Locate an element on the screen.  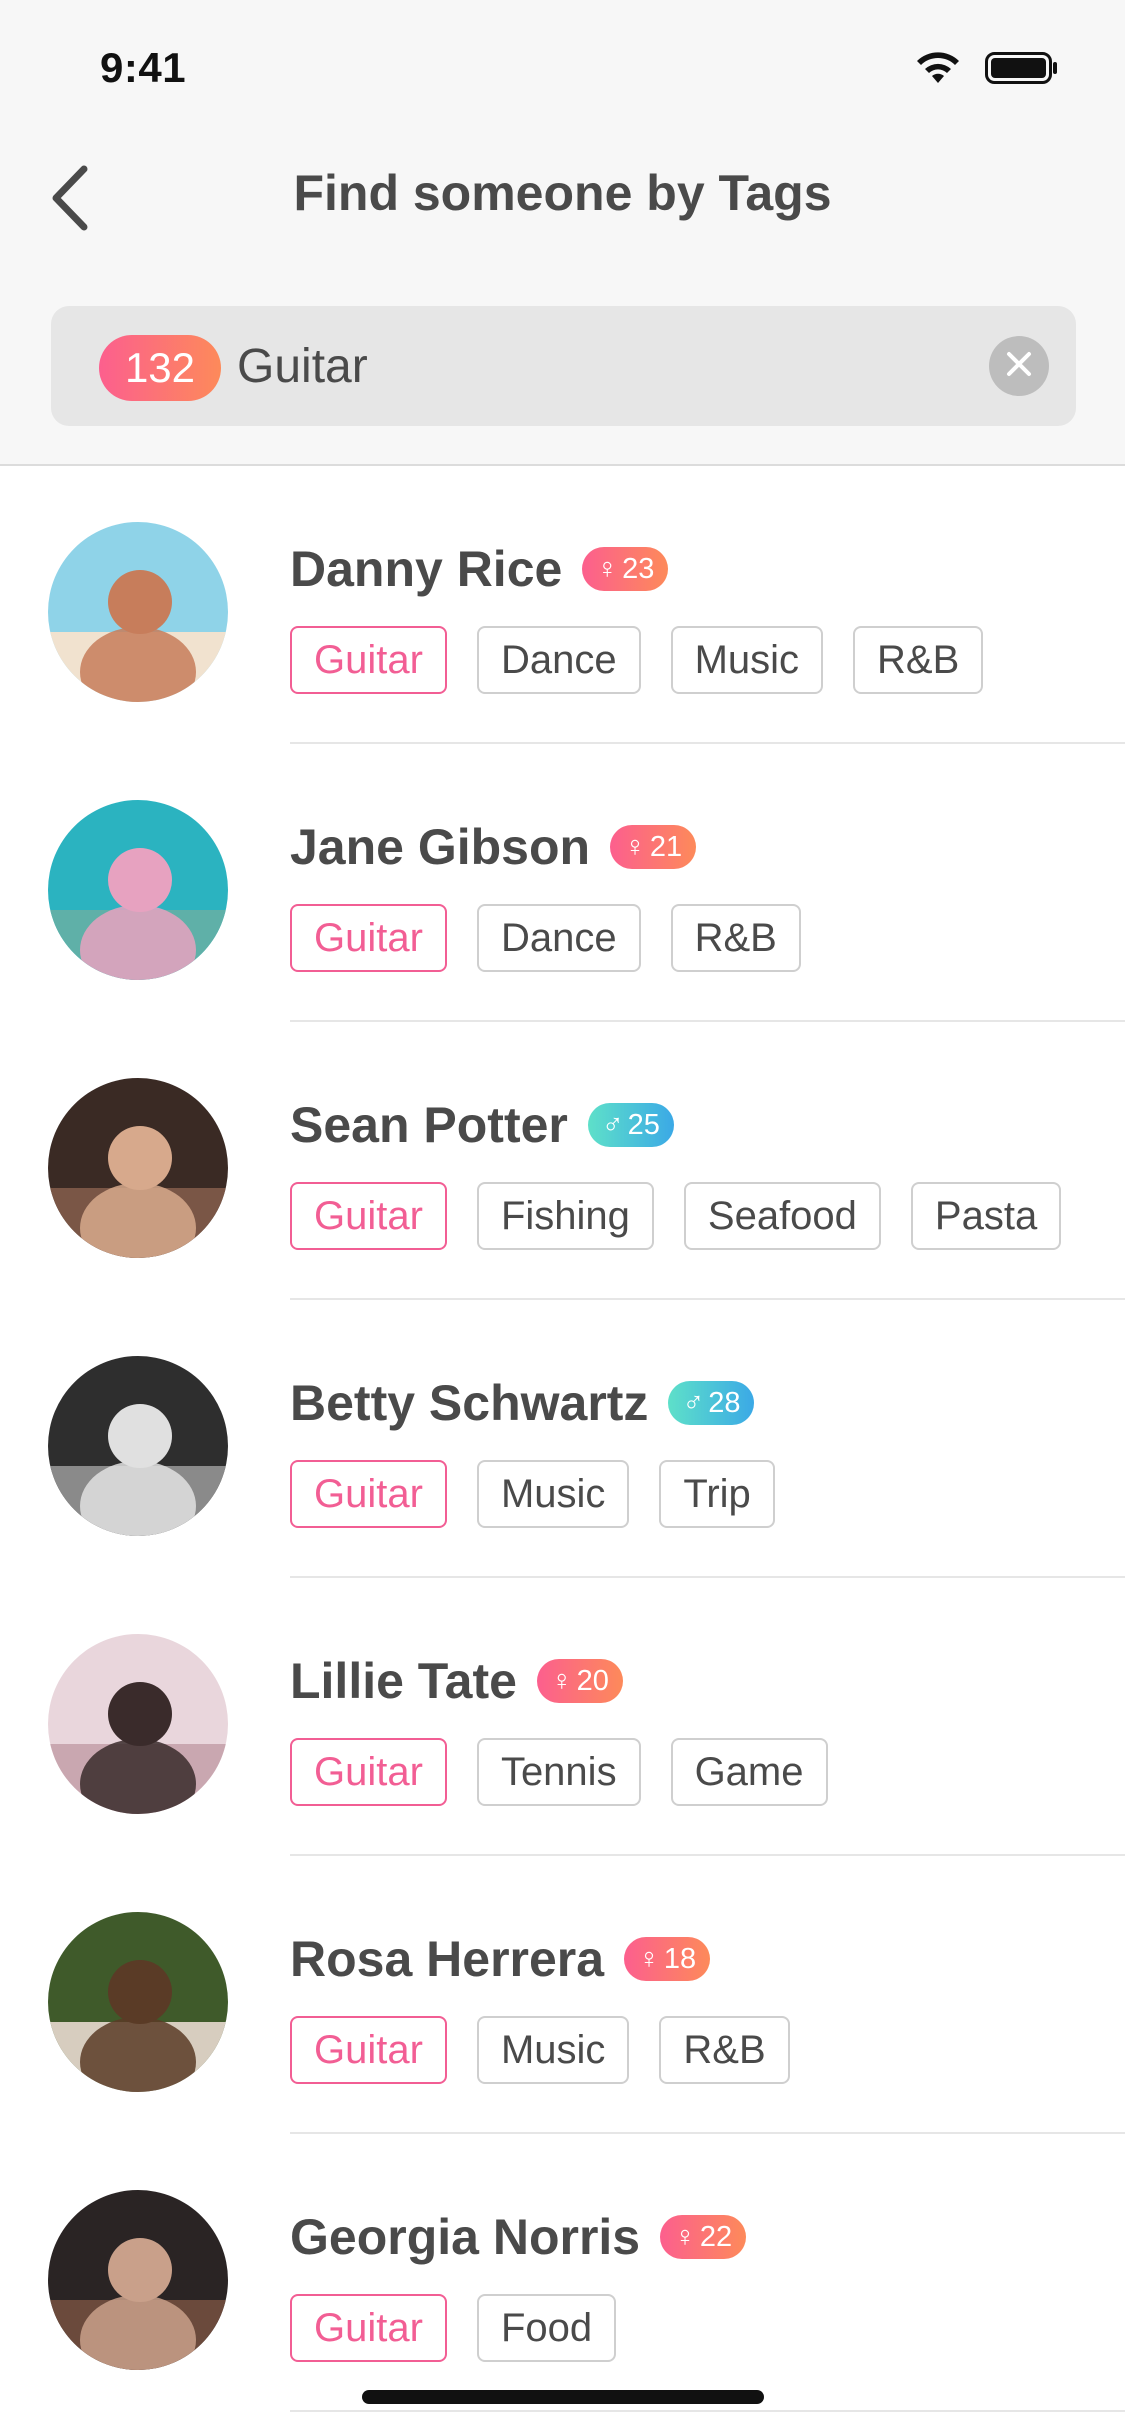
wifi-icon is located at coordinates (938, 70).